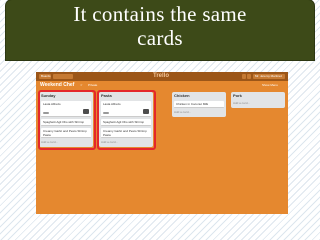  What do you see at coordinates (160, 38) in the screenshot?
I see `slide-title-line-2: cards` at bounding box center [160, 38].